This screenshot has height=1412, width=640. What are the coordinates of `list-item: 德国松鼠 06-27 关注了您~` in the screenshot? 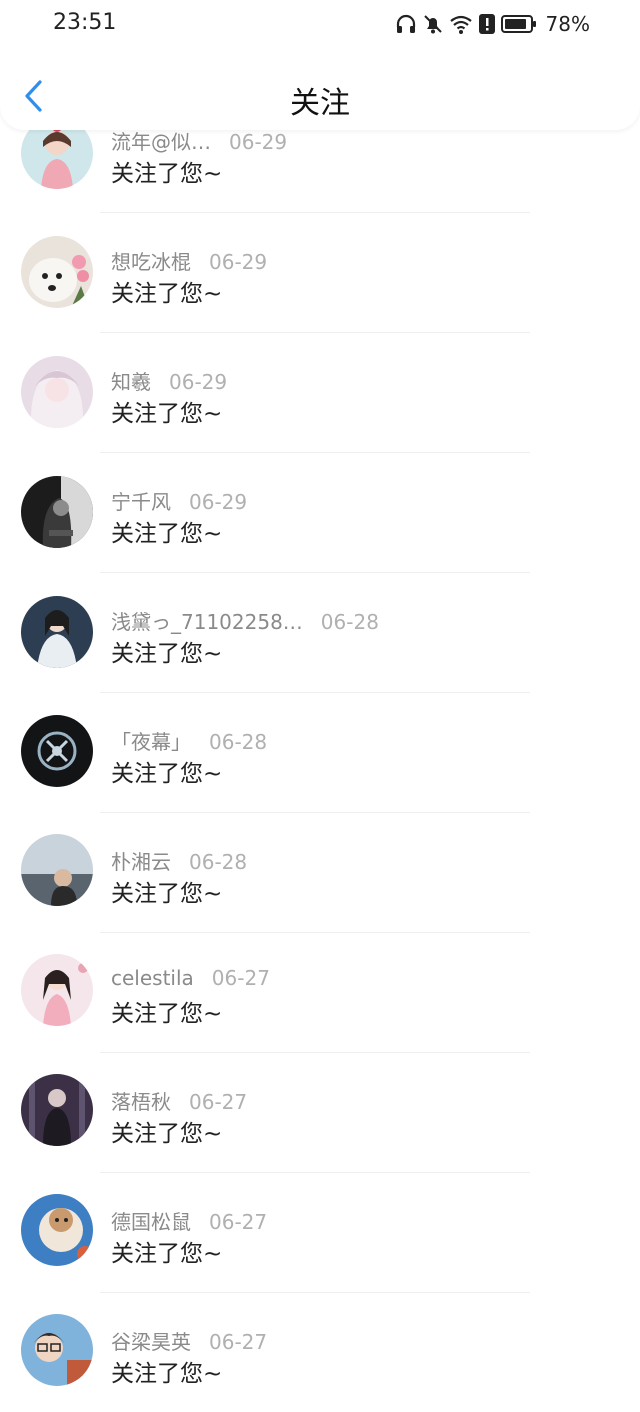 It's located at (320, 1232).